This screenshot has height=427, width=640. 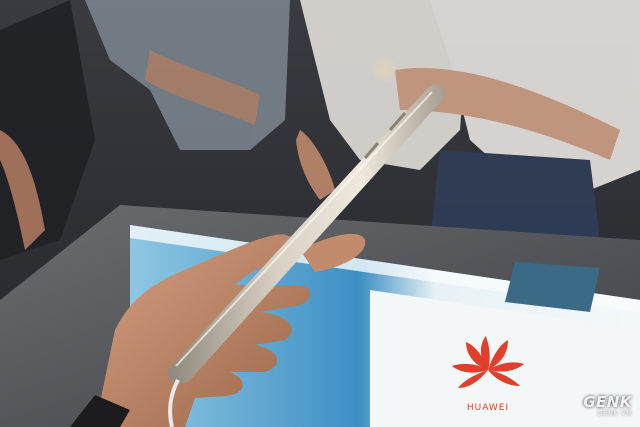 What do you see at coordinates (488, 408) in the screenshot?
I see `display-brand-text: HUAWEI` at bounding box center [488, 408].